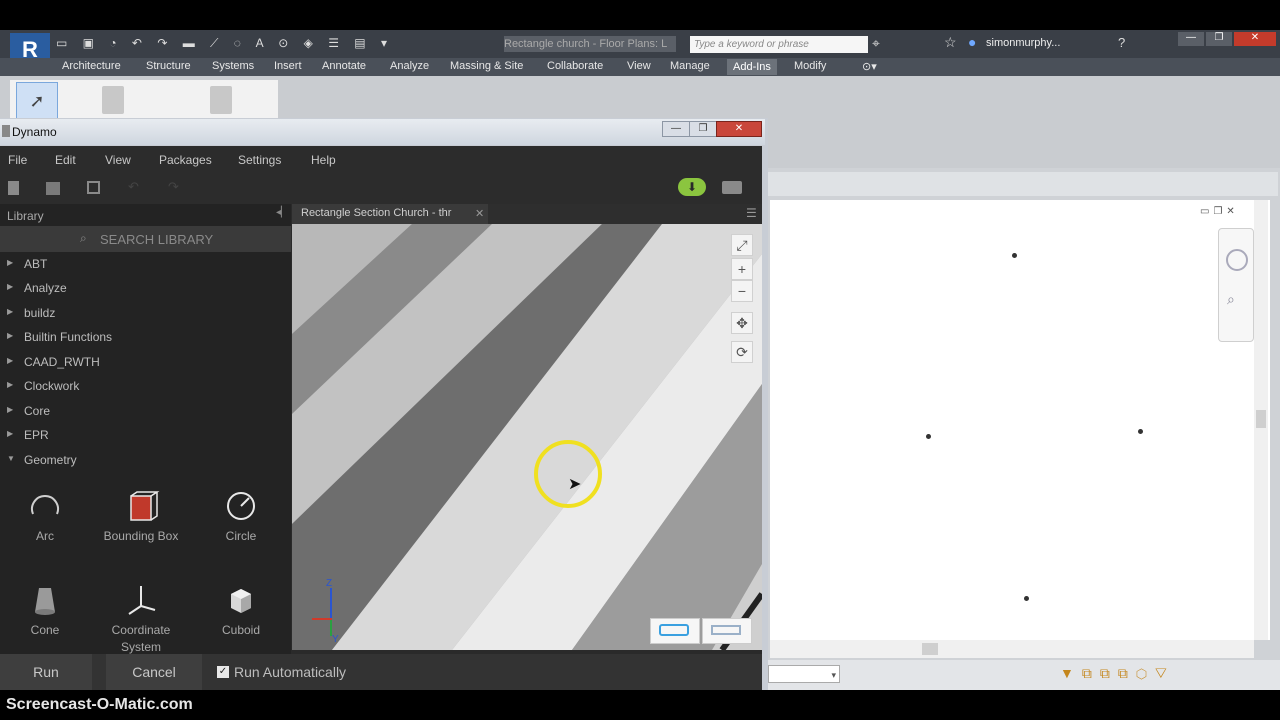 The width and height of the screenshot is (1280, 720). What do you see at coordinates (323, 160) in the screenshot?
I see `menu-help: Help` at bounding box center [323, 160].